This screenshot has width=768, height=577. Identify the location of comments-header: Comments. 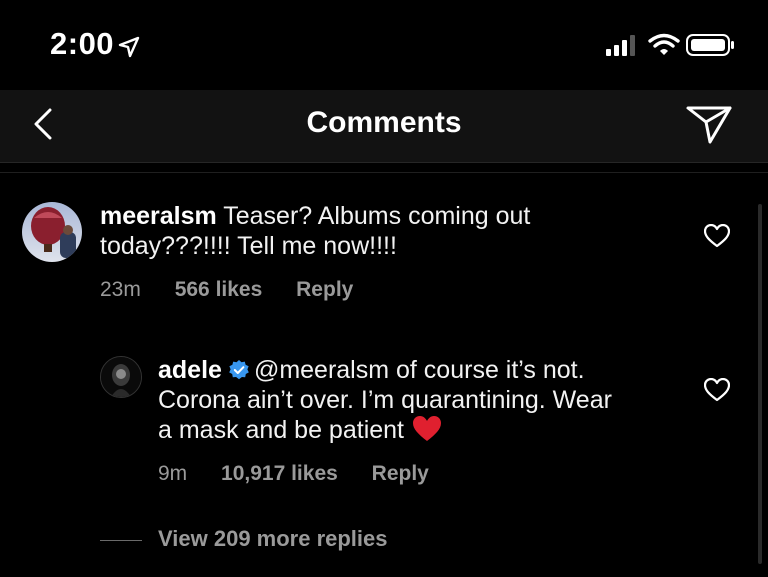
(384, 126).